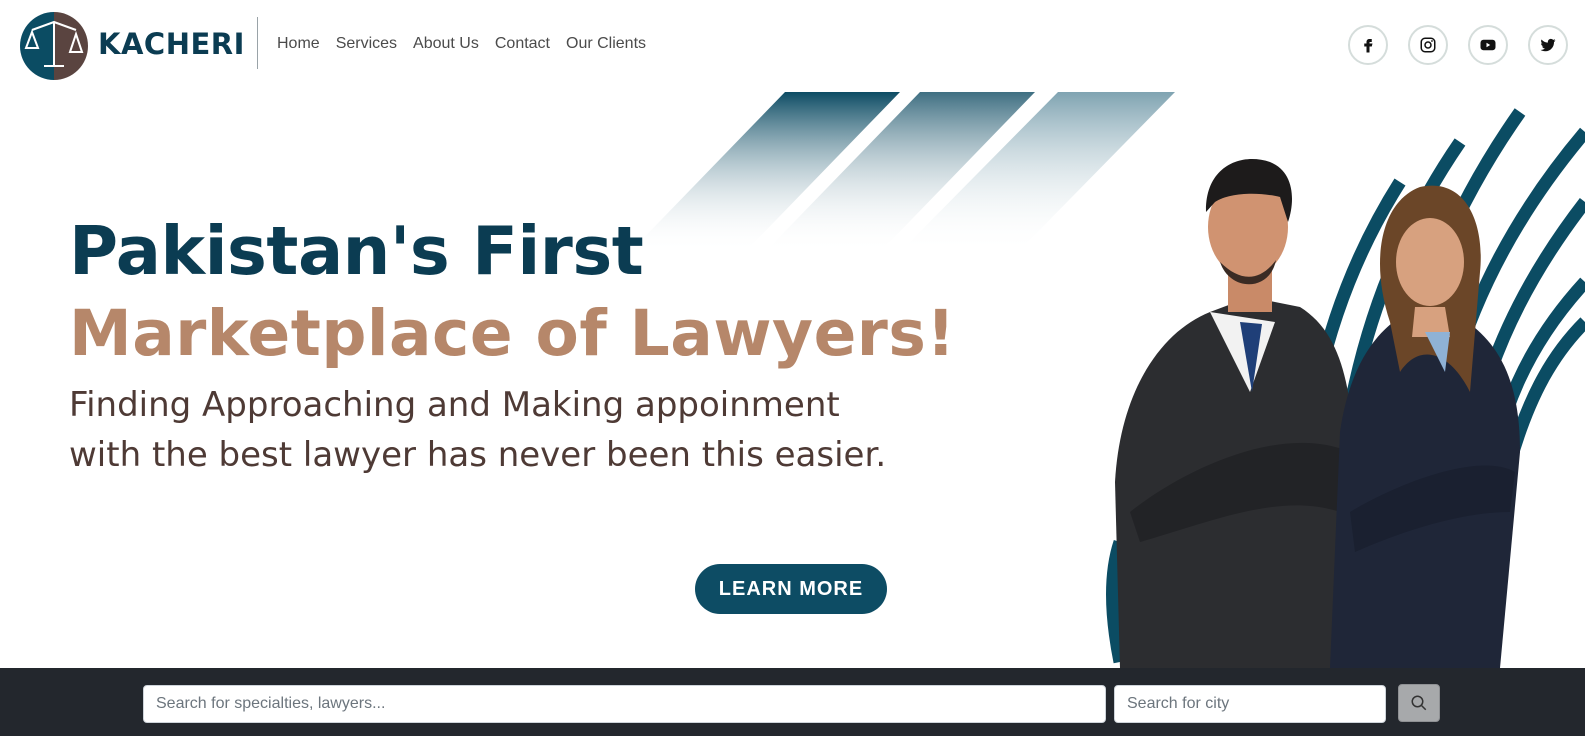 This screenshot has height=736, width=1585. I want to click on search-button, so click(1419, 703).